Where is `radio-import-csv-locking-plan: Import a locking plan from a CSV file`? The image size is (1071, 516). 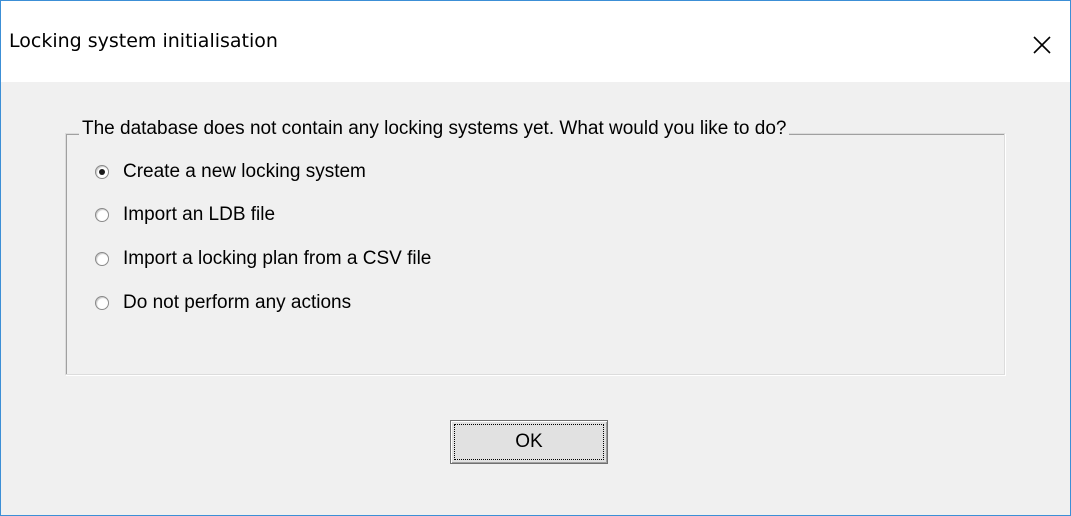 radio-import-csv-locking-plan: Import a locking plan from a CSV file is located at coordinates (263, 259).